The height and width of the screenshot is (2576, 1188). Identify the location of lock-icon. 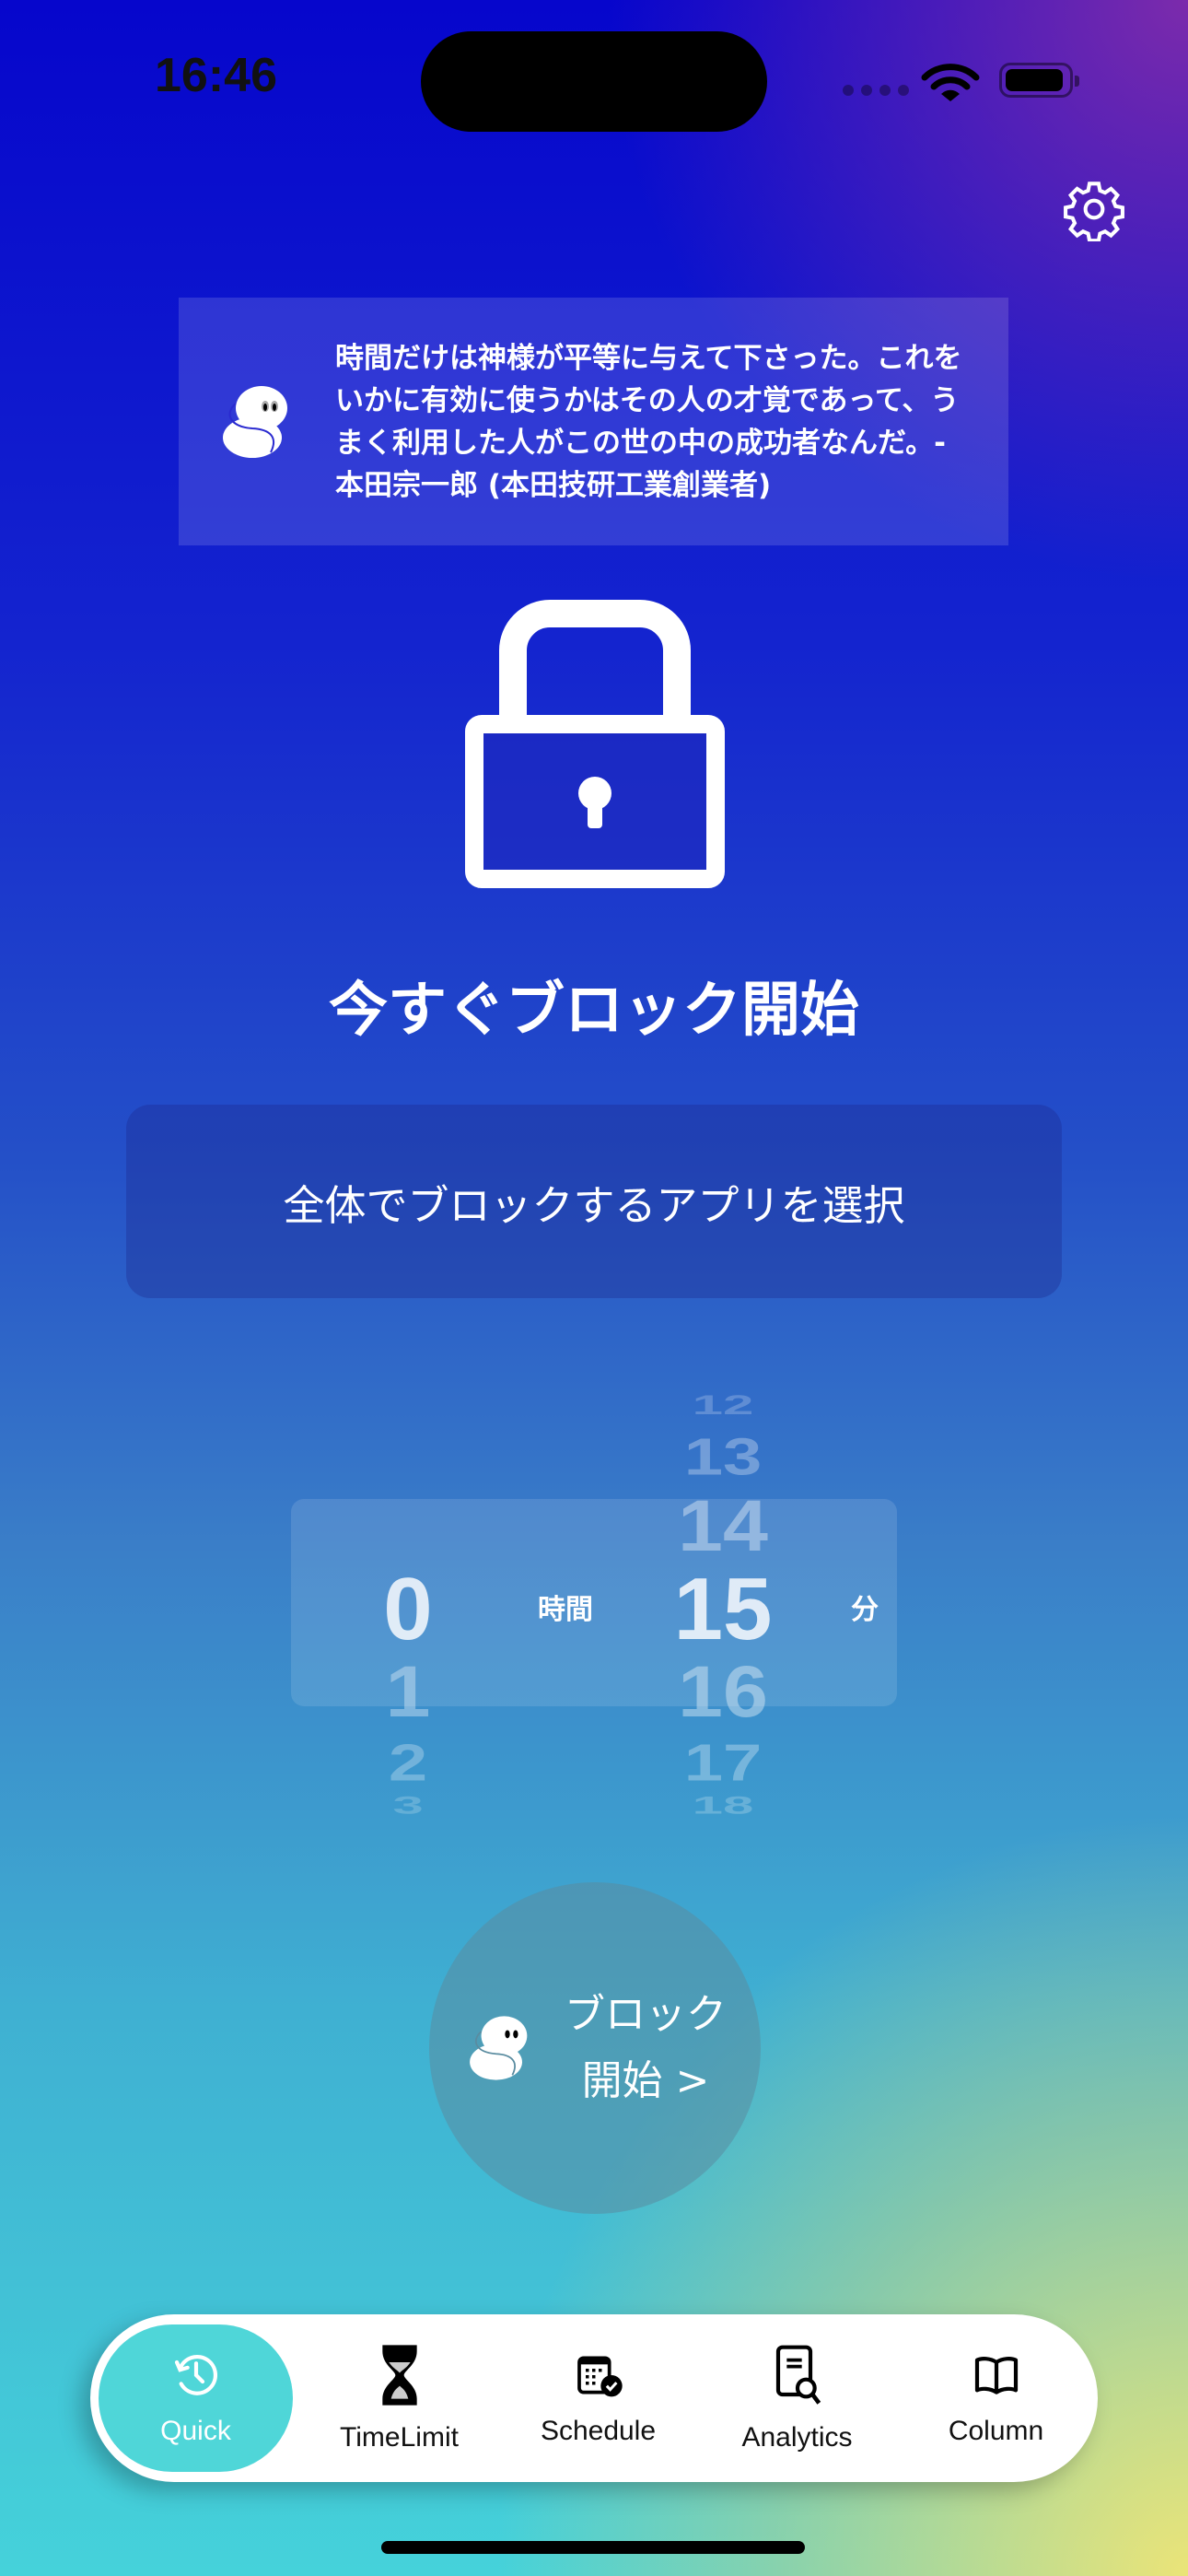
(595, 744).